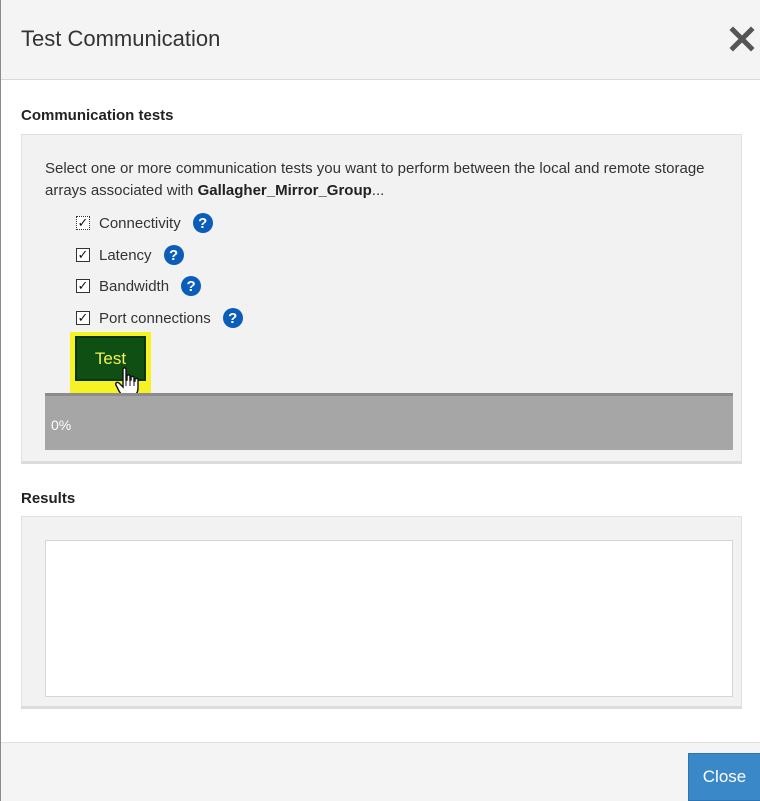 Image resolution: width=760 pixels, height=801 pixels. Describe the element at coordinates (742, 39) in the screenshot. I see `close-icon` at that location.